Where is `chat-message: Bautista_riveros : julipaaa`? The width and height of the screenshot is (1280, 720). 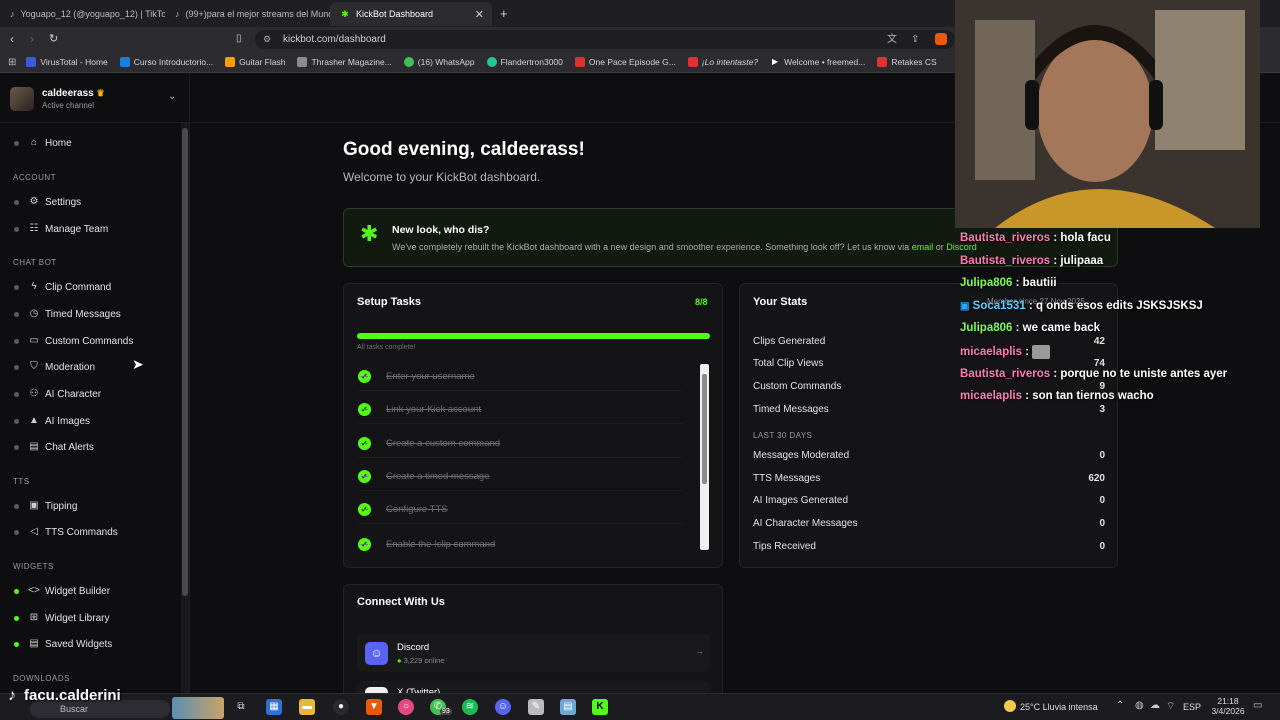
chat-message: Bautista_riveros : julipaaa is located at coordinates (1032, 261).